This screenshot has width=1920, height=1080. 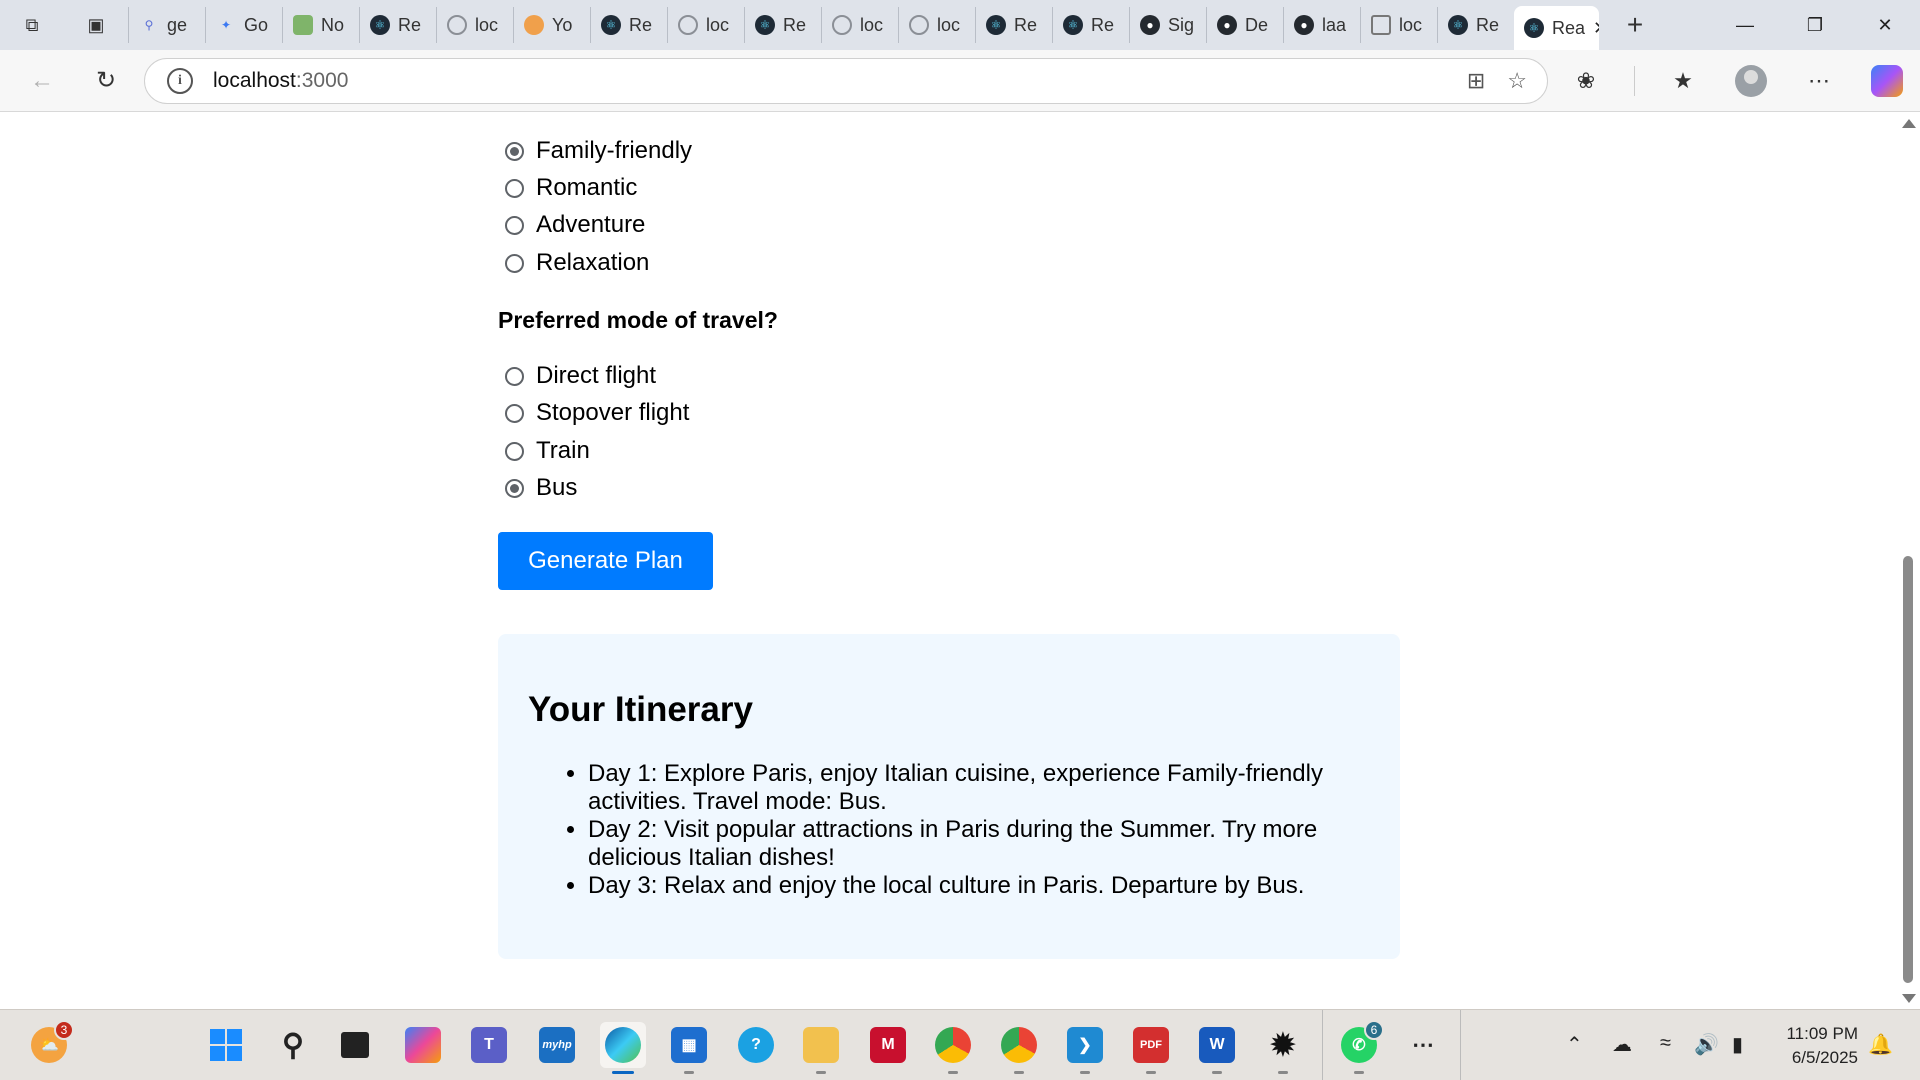 What do you see at coordinates (1151, 1048) in the screenshot?
I see `pdf-app: PDF` at bounding box center [1151, 1048].